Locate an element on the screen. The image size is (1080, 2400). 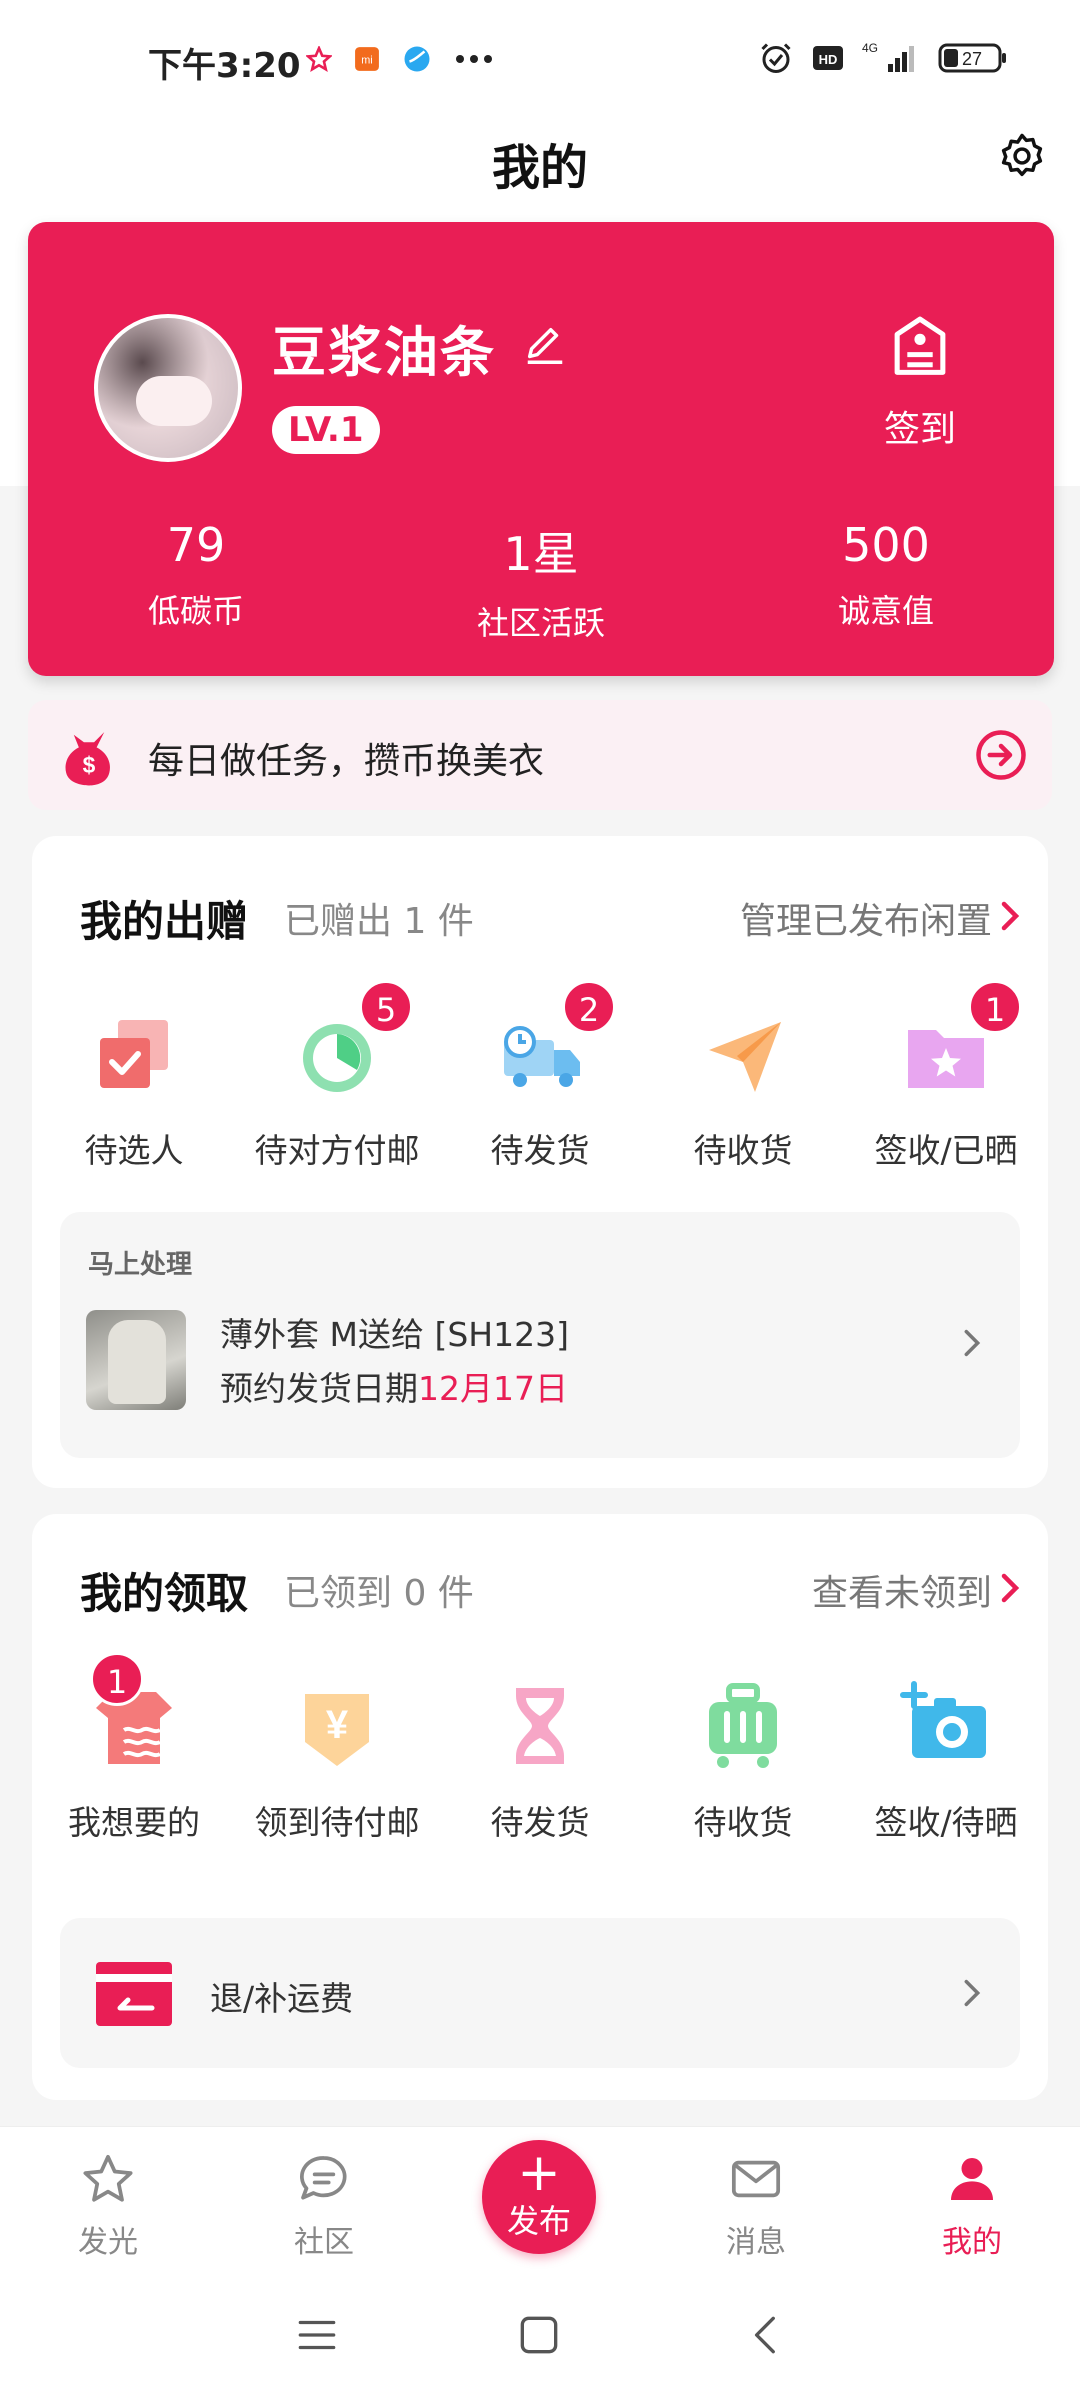
status-time: 下午3:20 is located at coordinates (224, 66).